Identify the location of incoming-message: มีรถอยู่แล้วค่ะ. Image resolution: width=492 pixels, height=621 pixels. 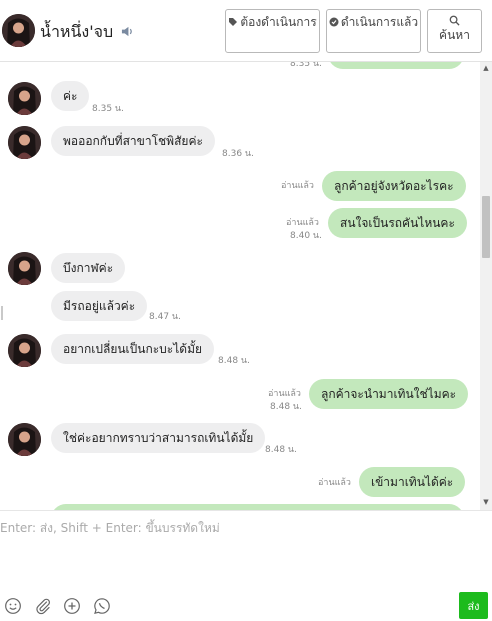
(99, 306).